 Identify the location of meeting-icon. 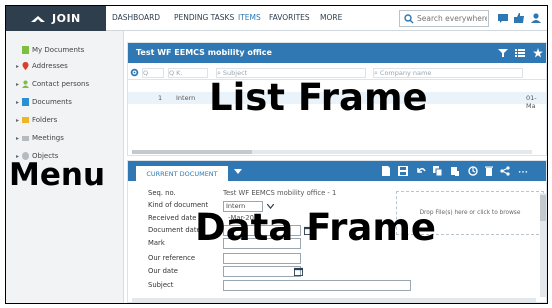
(25, 138).